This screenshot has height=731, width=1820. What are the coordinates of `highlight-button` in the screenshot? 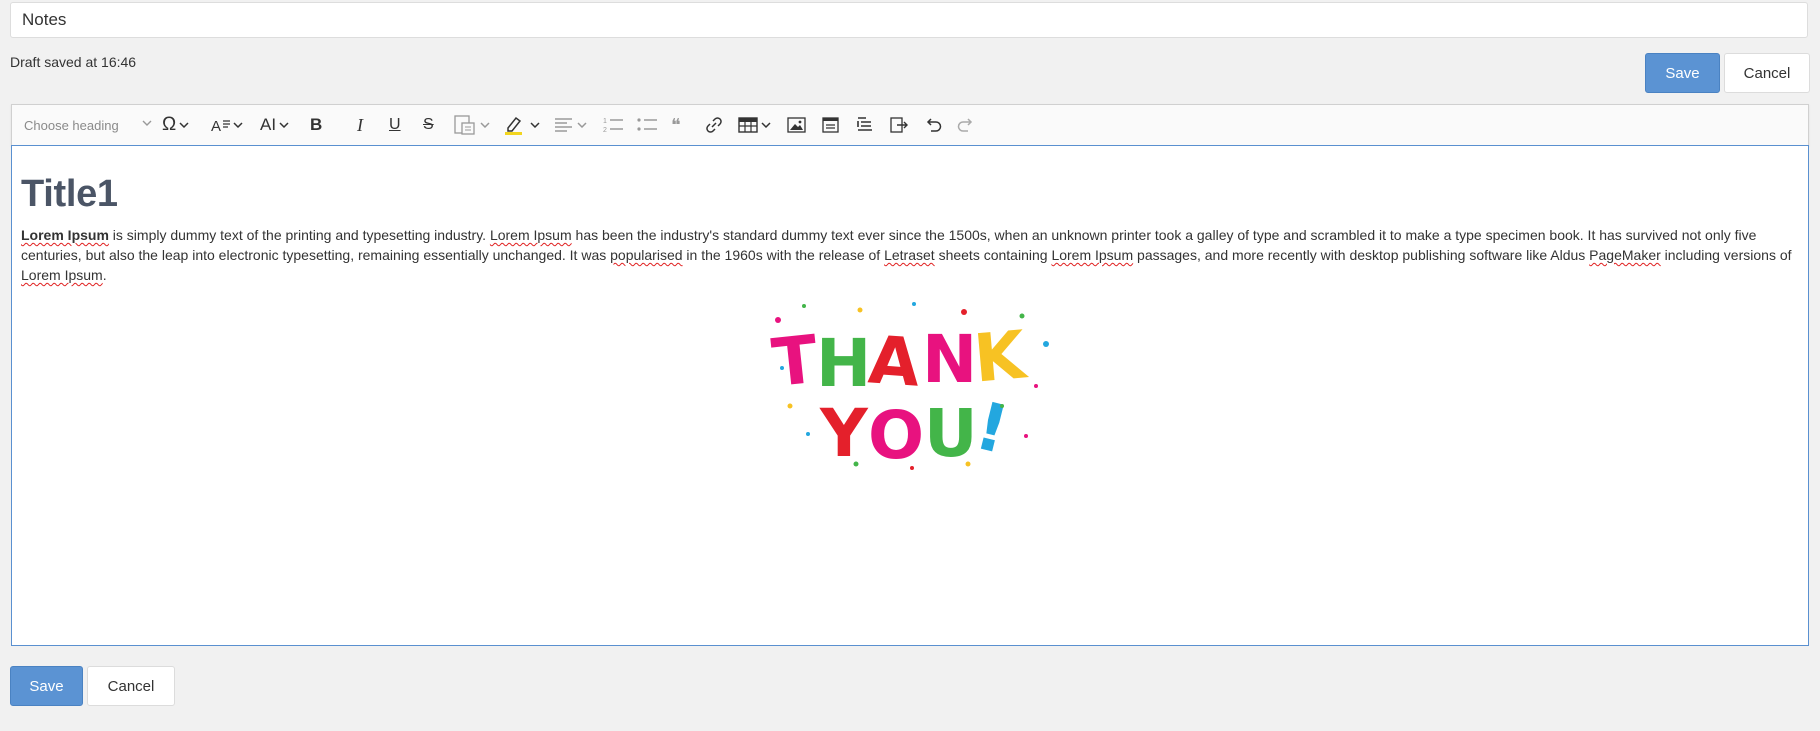 It's located at (522, 125).